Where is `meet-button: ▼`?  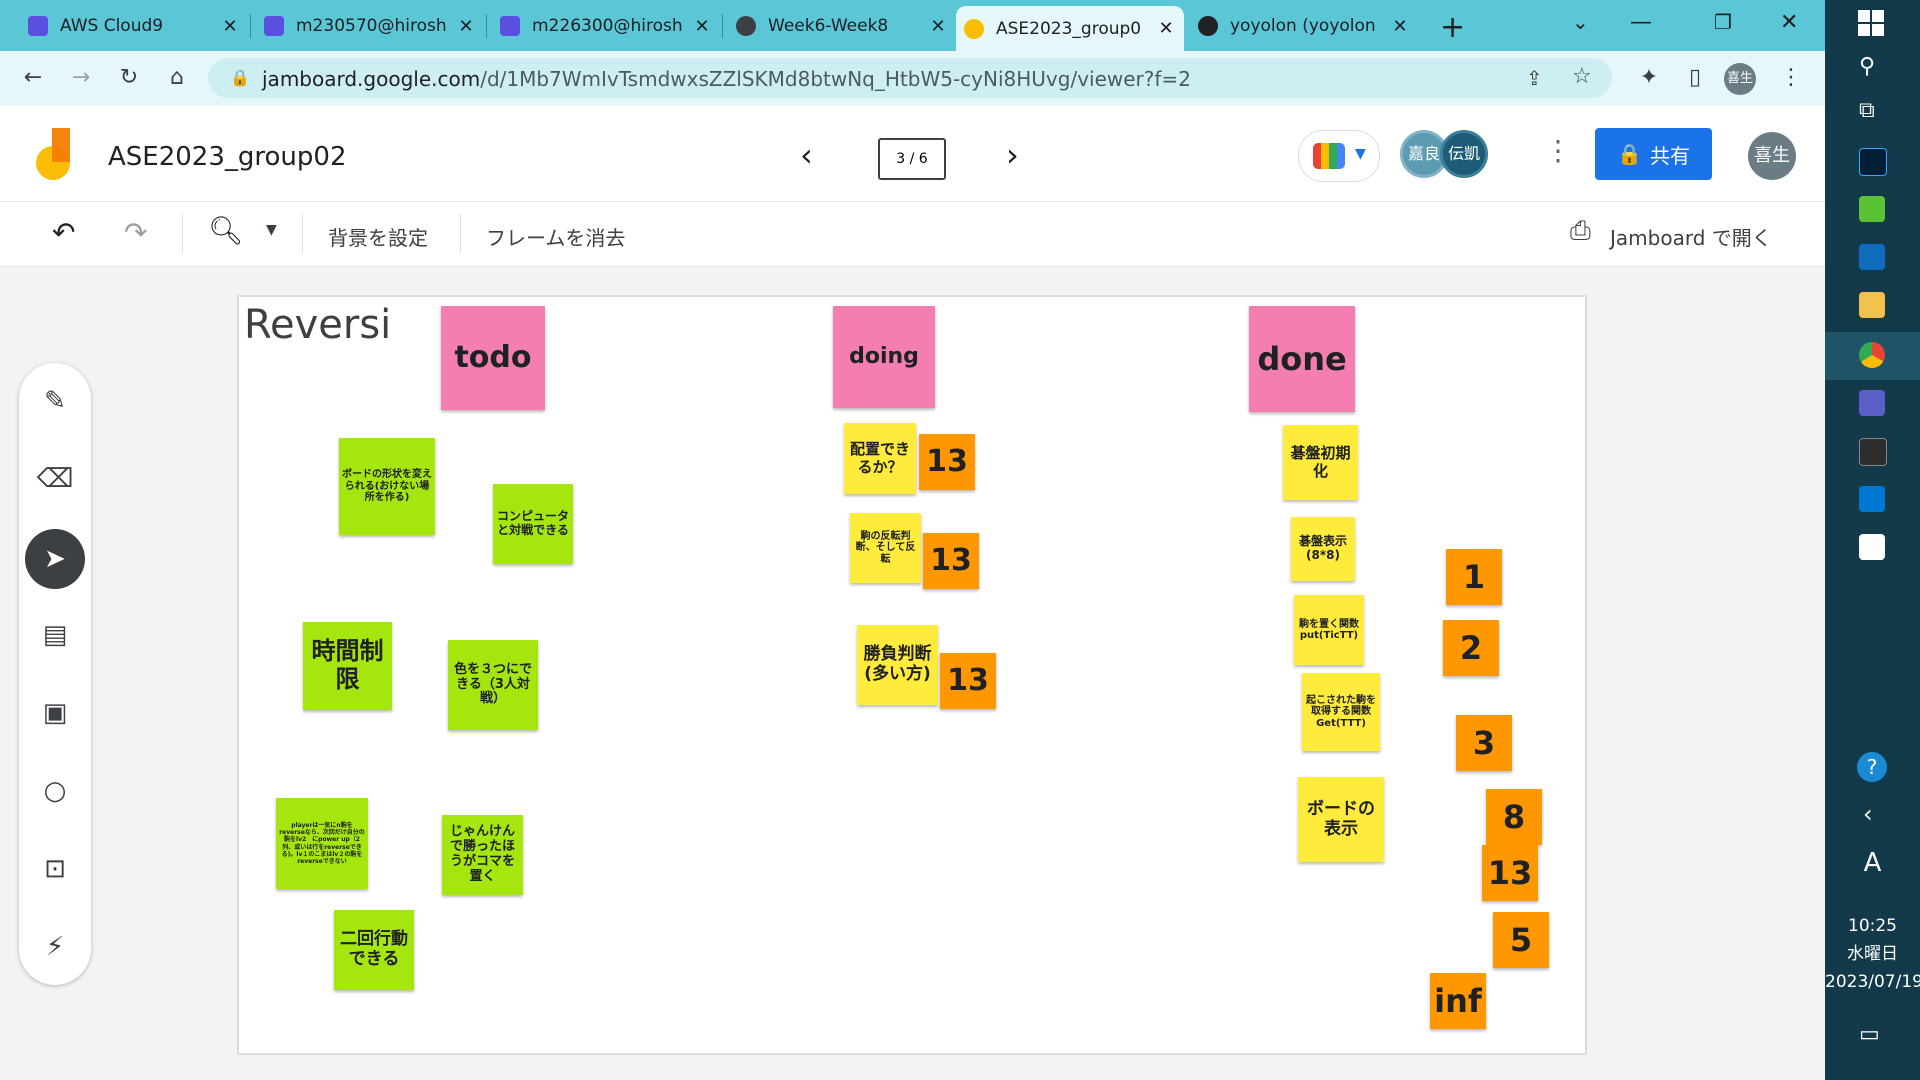
meet-button: ▼ is located at coordinates (1339, 156).